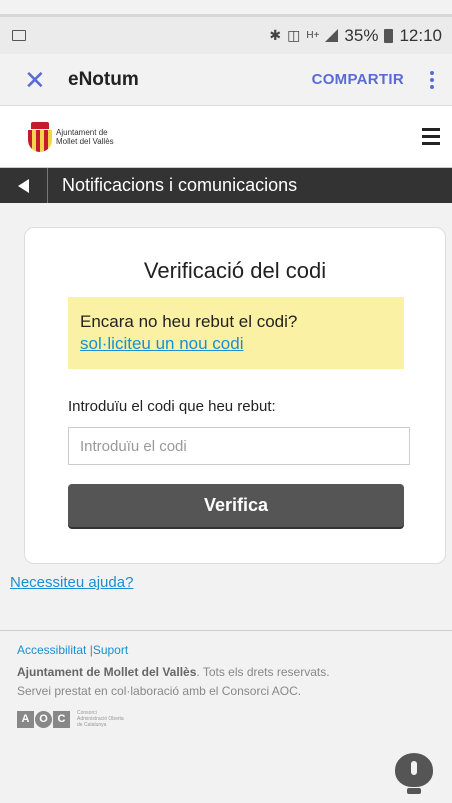 The height and width of the screenshot is (803, 452). What do you see at coordinates (235, 270) in the screenshot?
I see `card-title: Verificació del codi` at bounding box center [235, 270].